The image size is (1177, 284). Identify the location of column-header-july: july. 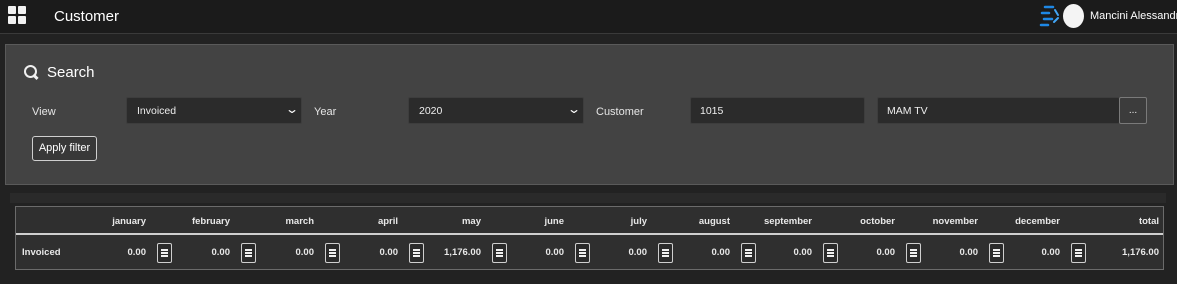
(638, 221).